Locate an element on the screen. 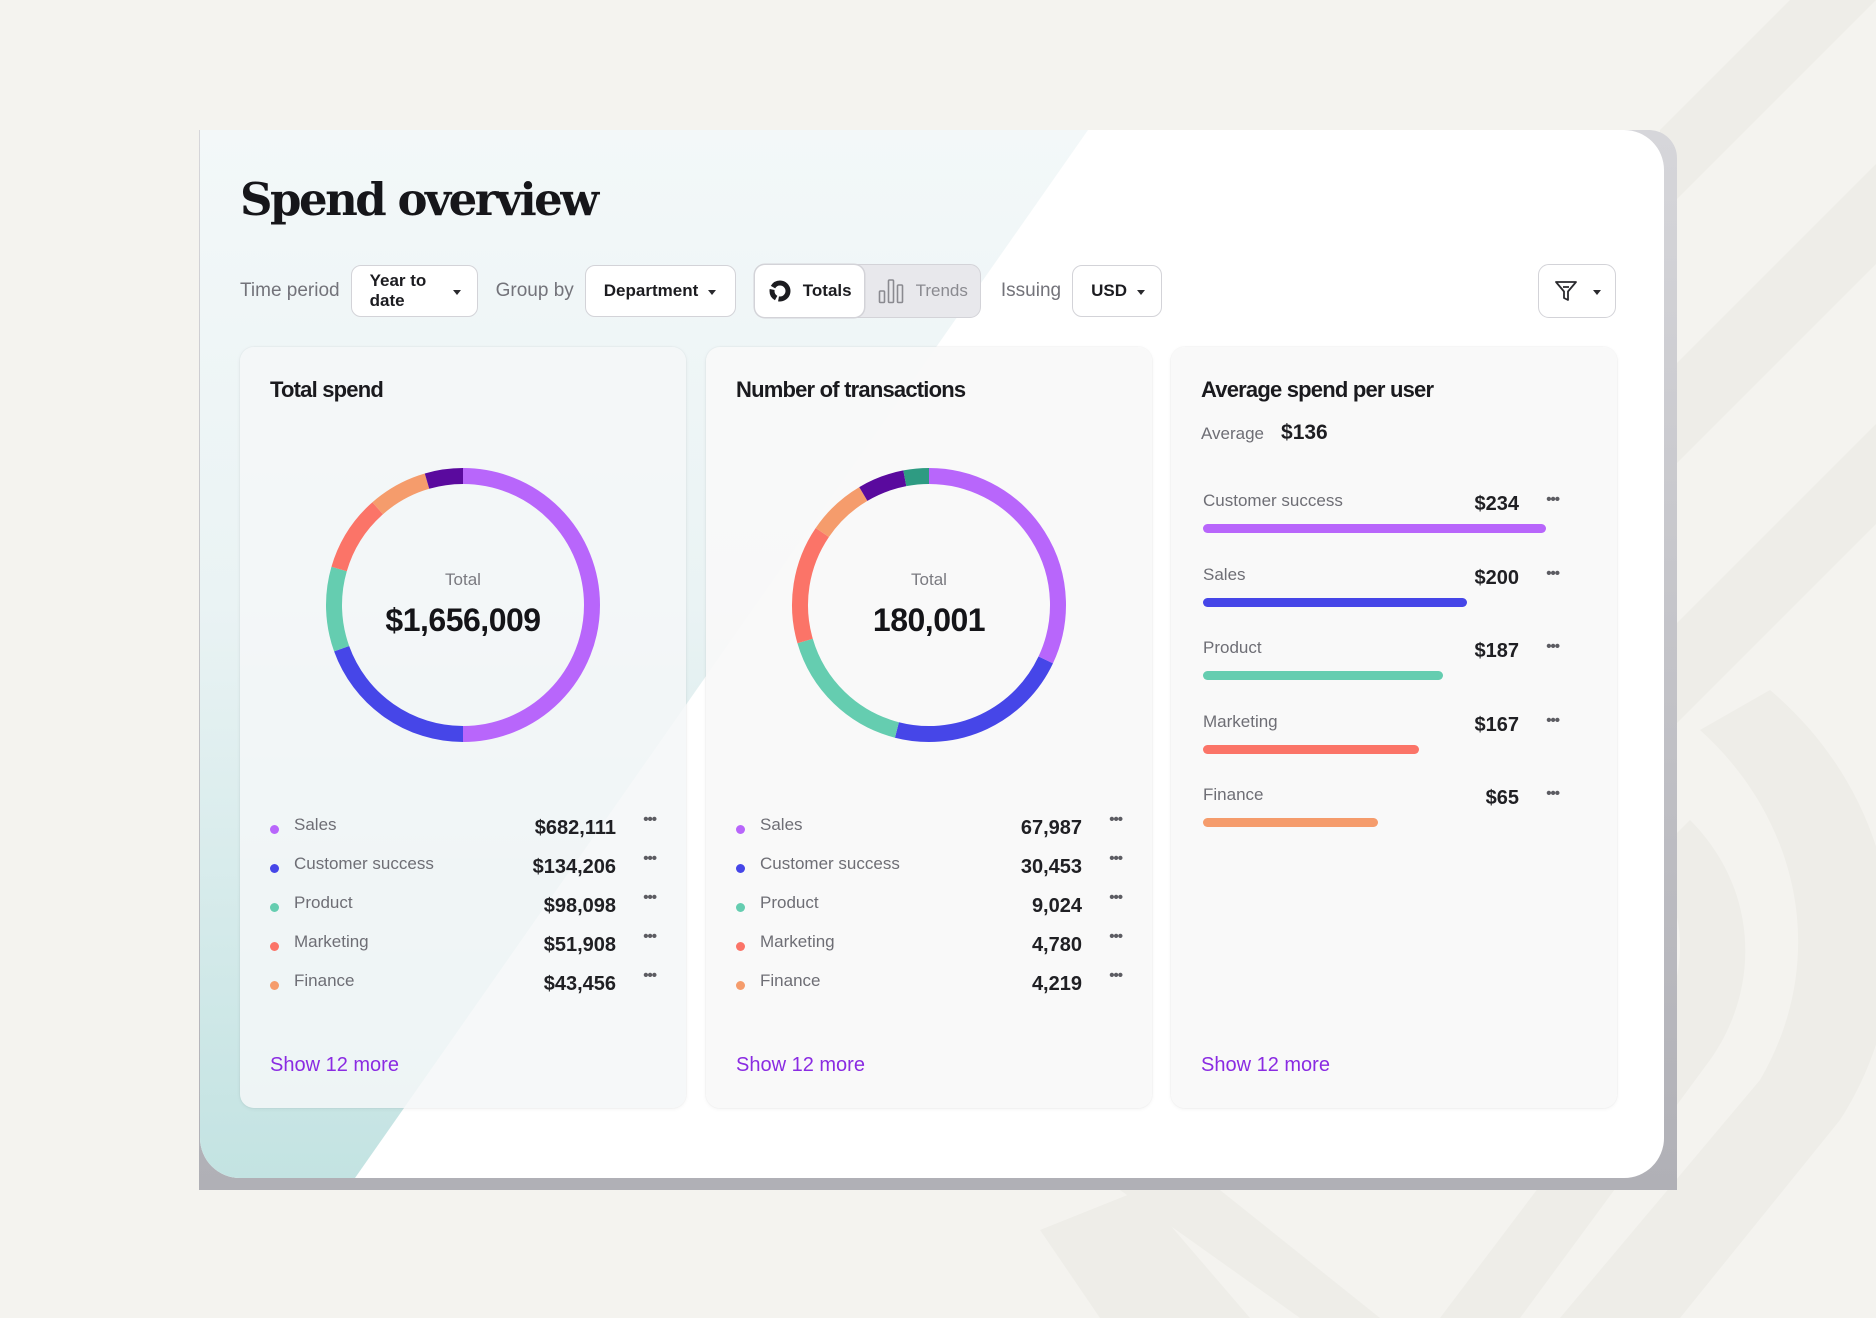 This screenshot has width=1876, height=1318. average-summary: Average $136 is located at coordinates (1264, 433).